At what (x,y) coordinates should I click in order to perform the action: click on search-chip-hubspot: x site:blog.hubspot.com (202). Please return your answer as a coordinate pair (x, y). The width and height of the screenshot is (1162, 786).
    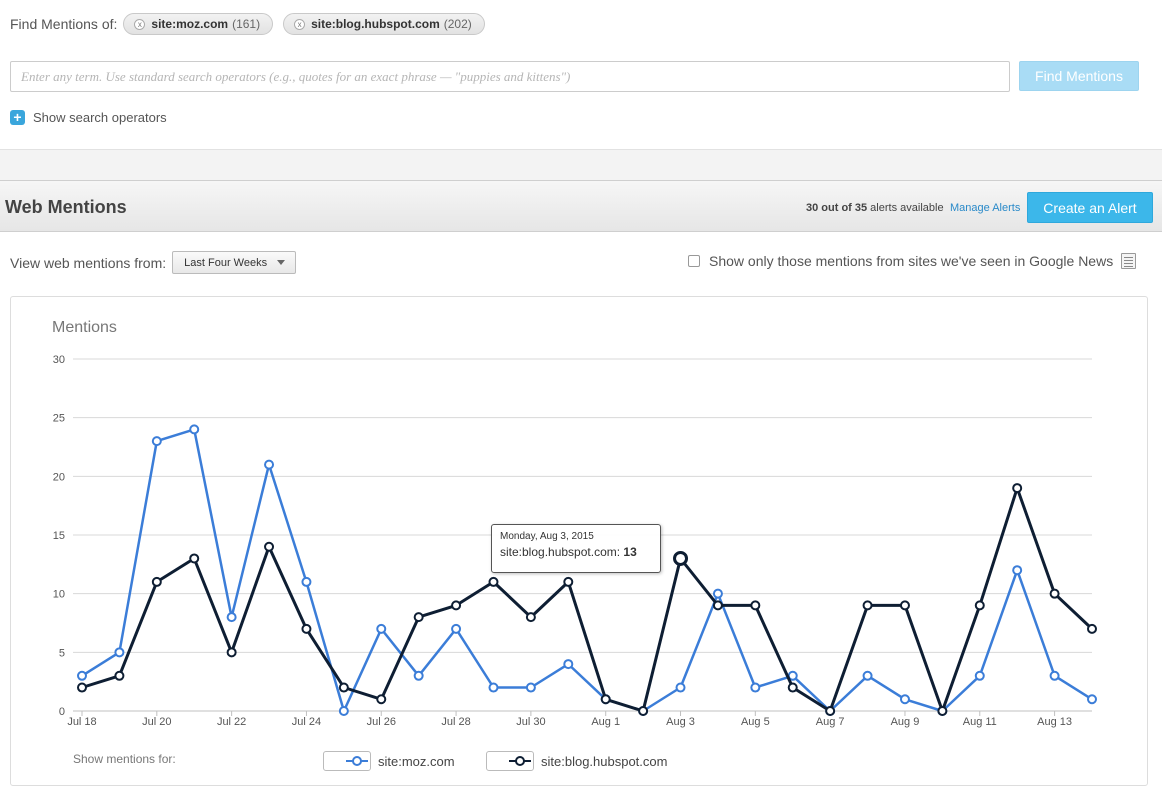
    Looking at the image, I should click on (384, 24).